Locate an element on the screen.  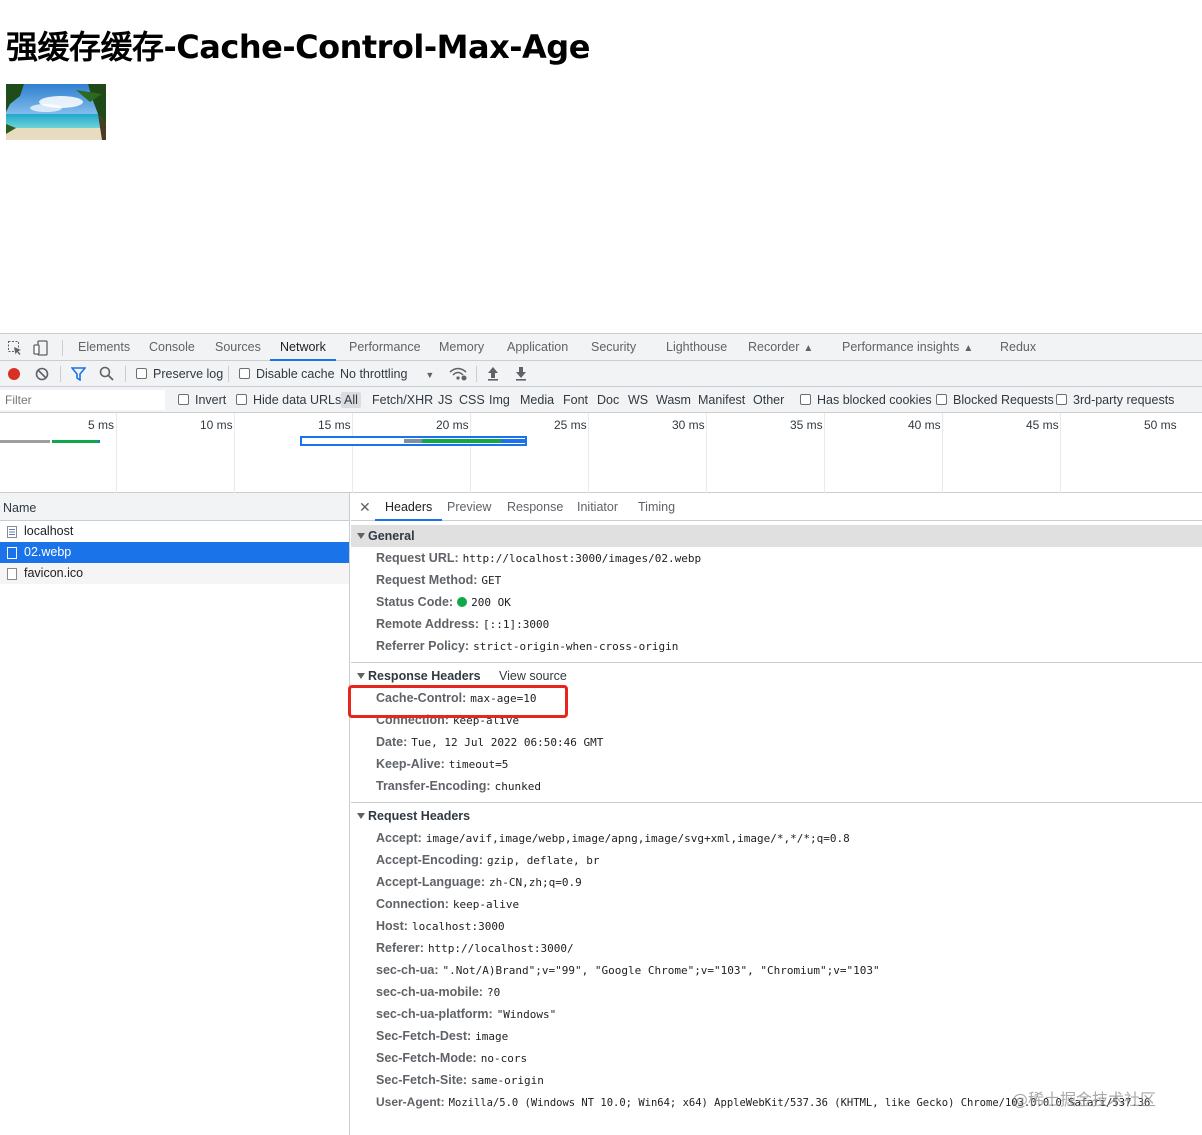
header-value: ?0 is located at coordinates (493, 992).